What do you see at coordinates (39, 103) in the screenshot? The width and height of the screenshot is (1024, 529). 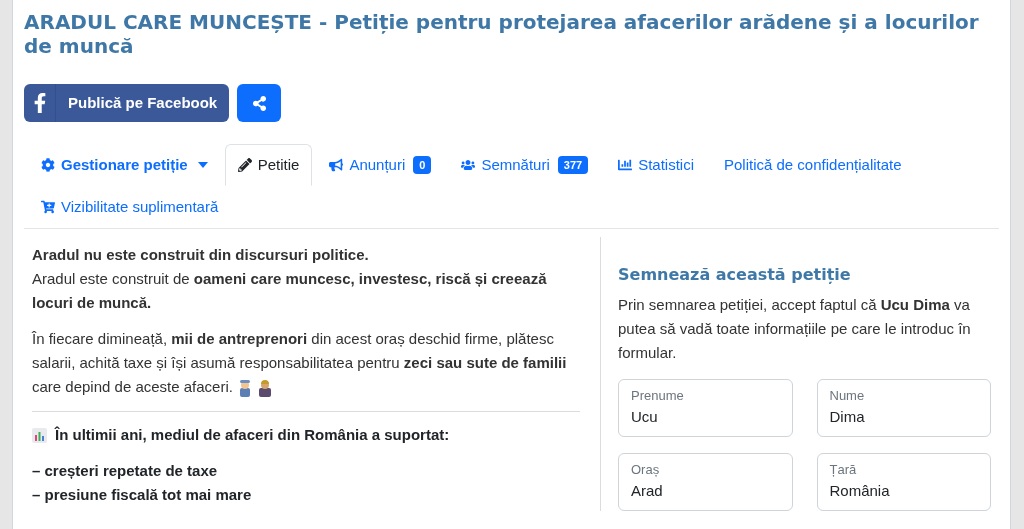 I see `facebook-icon` at bounding box center [39, 103].